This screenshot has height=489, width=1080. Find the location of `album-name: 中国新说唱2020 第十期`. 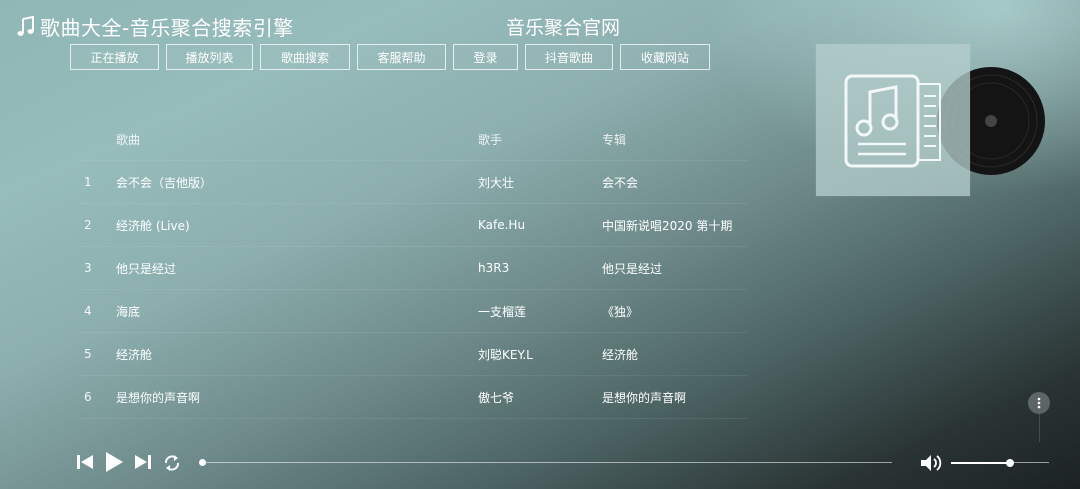

album-name: 中国新说唱2020 第十期 is located at coordinates (675, 225).